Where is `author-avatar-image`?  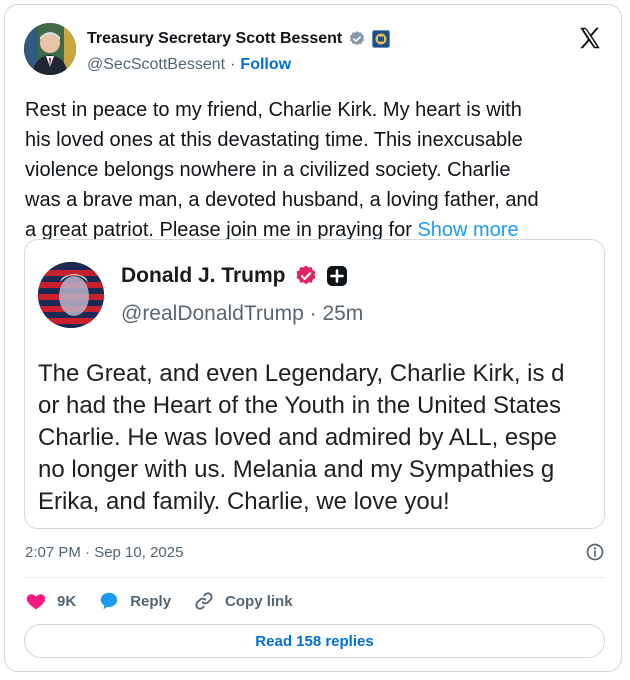
author-avatar-image is located at coordinates (50, 49).